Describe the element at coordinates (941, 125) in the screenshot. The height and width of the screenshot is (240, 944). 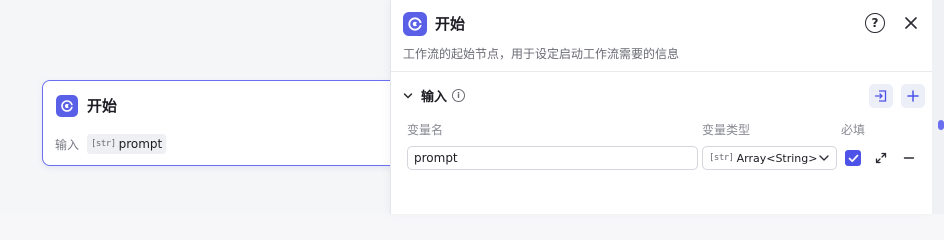
I see `scrollbar-thumb` at that location.